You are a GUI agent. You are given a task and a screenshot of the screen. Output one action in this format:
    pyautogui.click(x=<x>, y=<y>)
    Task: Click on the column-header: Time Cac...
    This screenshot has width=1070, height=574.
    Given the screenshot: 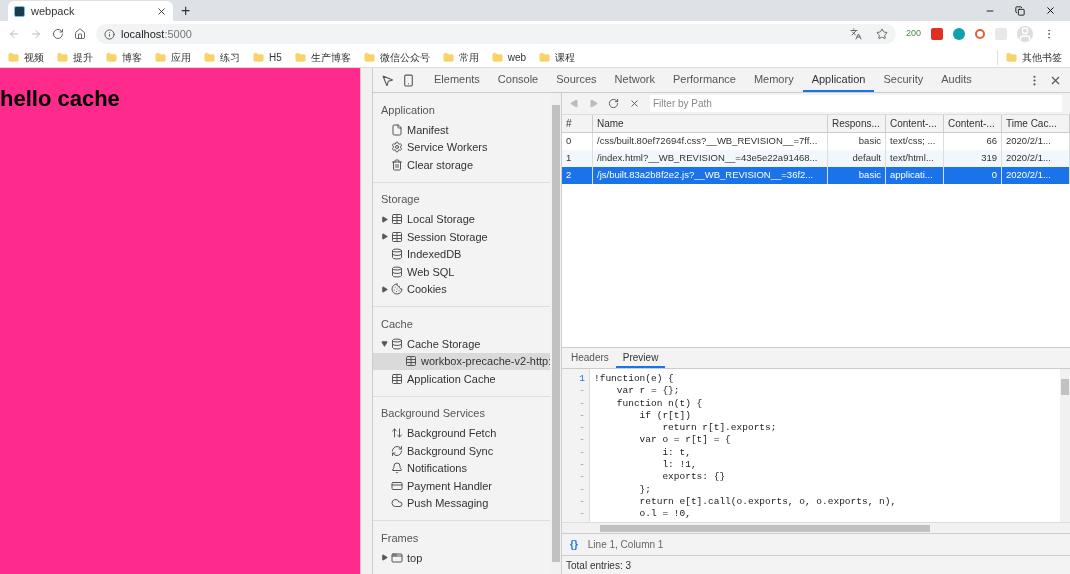 What is the action you would take?
    pyautogui.click(x=1036, y=123)
    